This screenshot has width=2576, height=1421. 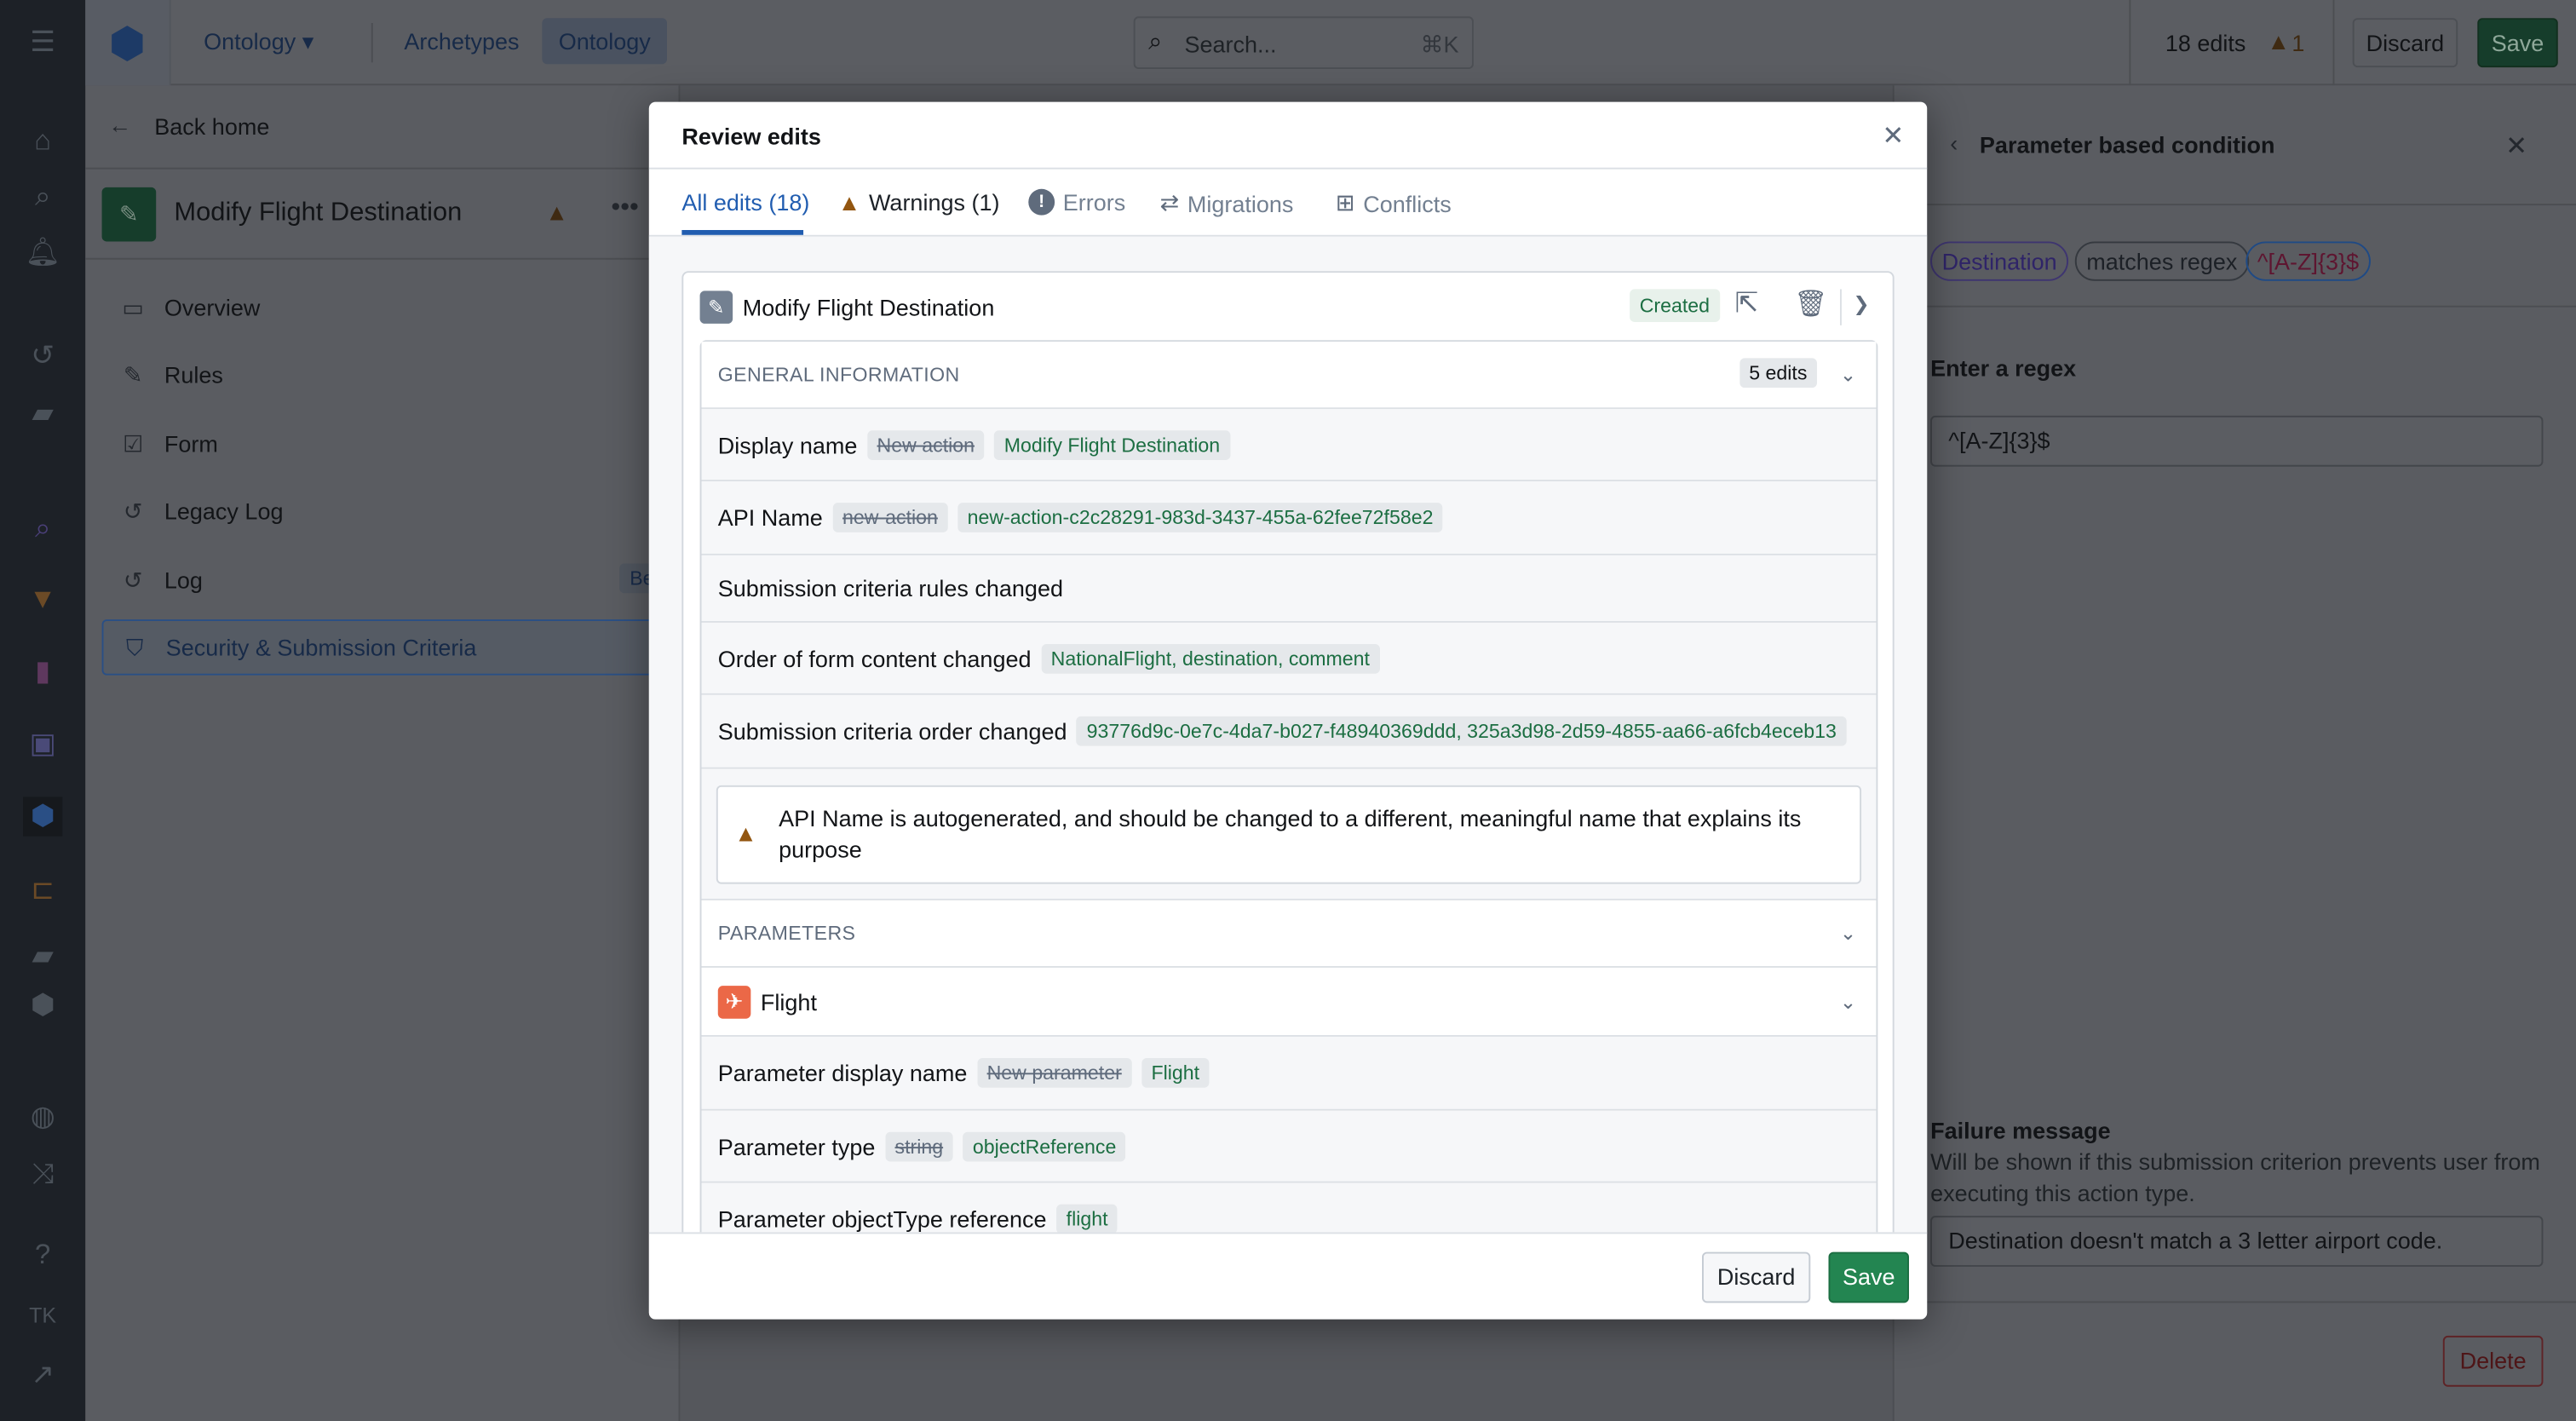 What do you see at coordinates (742, 232) in the screenshot?
I see `active-tab-indicator` at bounding box center [742, 232].